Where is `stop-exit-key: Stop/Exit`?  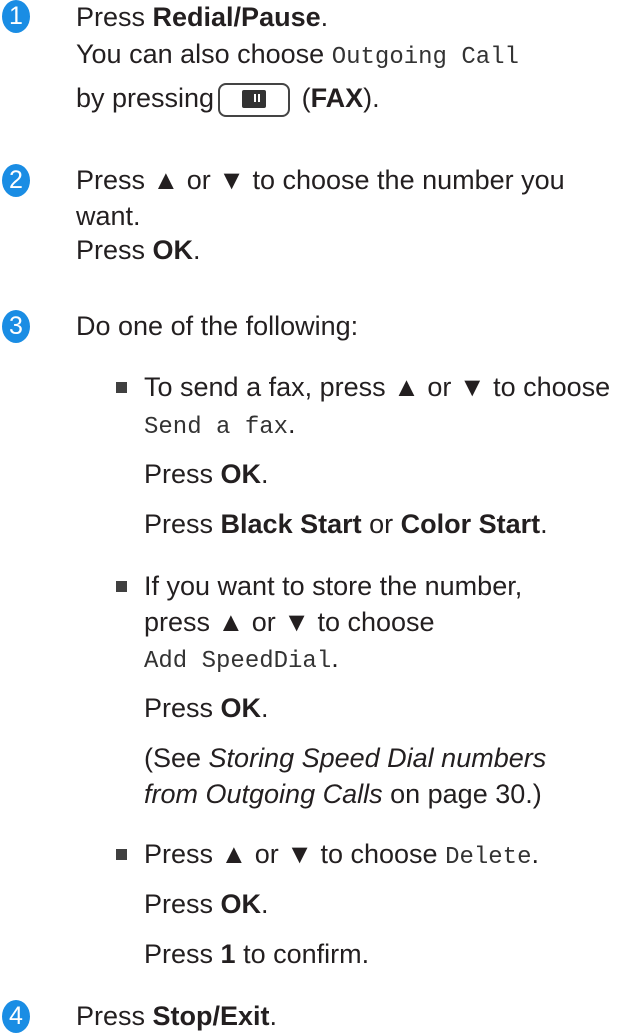
stop-exit-key: Stop/Exit is located at coordinates (211, 1016).